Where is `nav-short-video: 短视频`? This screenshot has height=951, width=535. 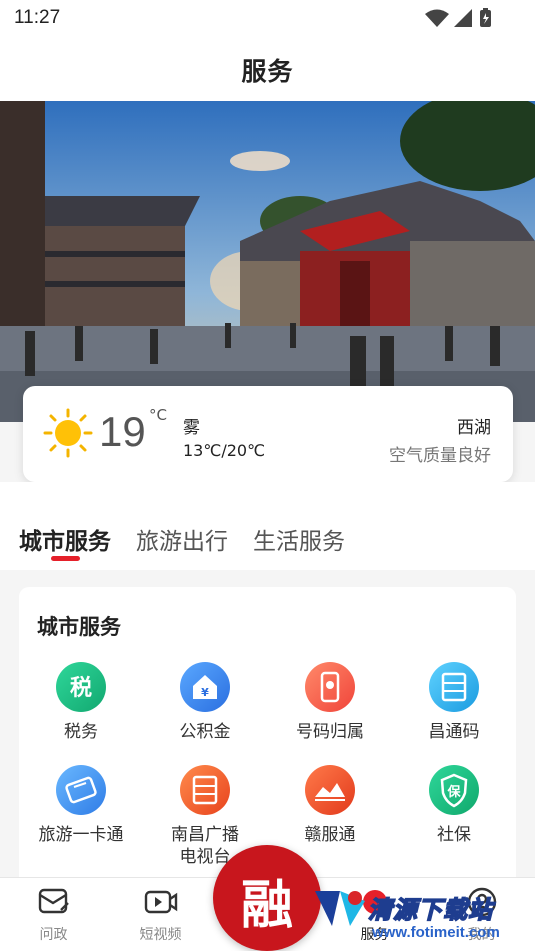
nav-short-video: 短视频 is located at coordinates (160, 914).